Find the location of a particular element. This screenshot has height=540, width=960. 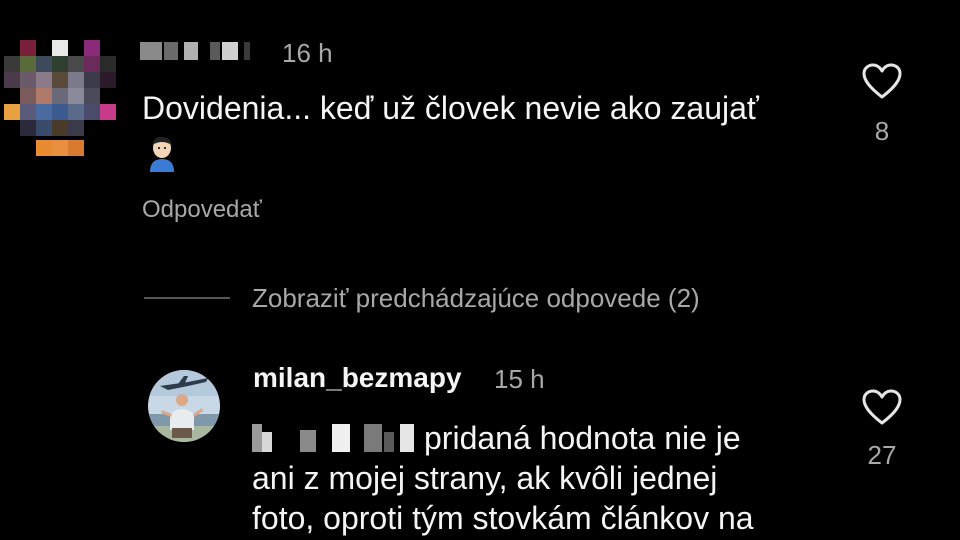

view-previous-replies-link: Zobraziť predchádzajúce odpovede (2) is located at coordinates (476, 298).